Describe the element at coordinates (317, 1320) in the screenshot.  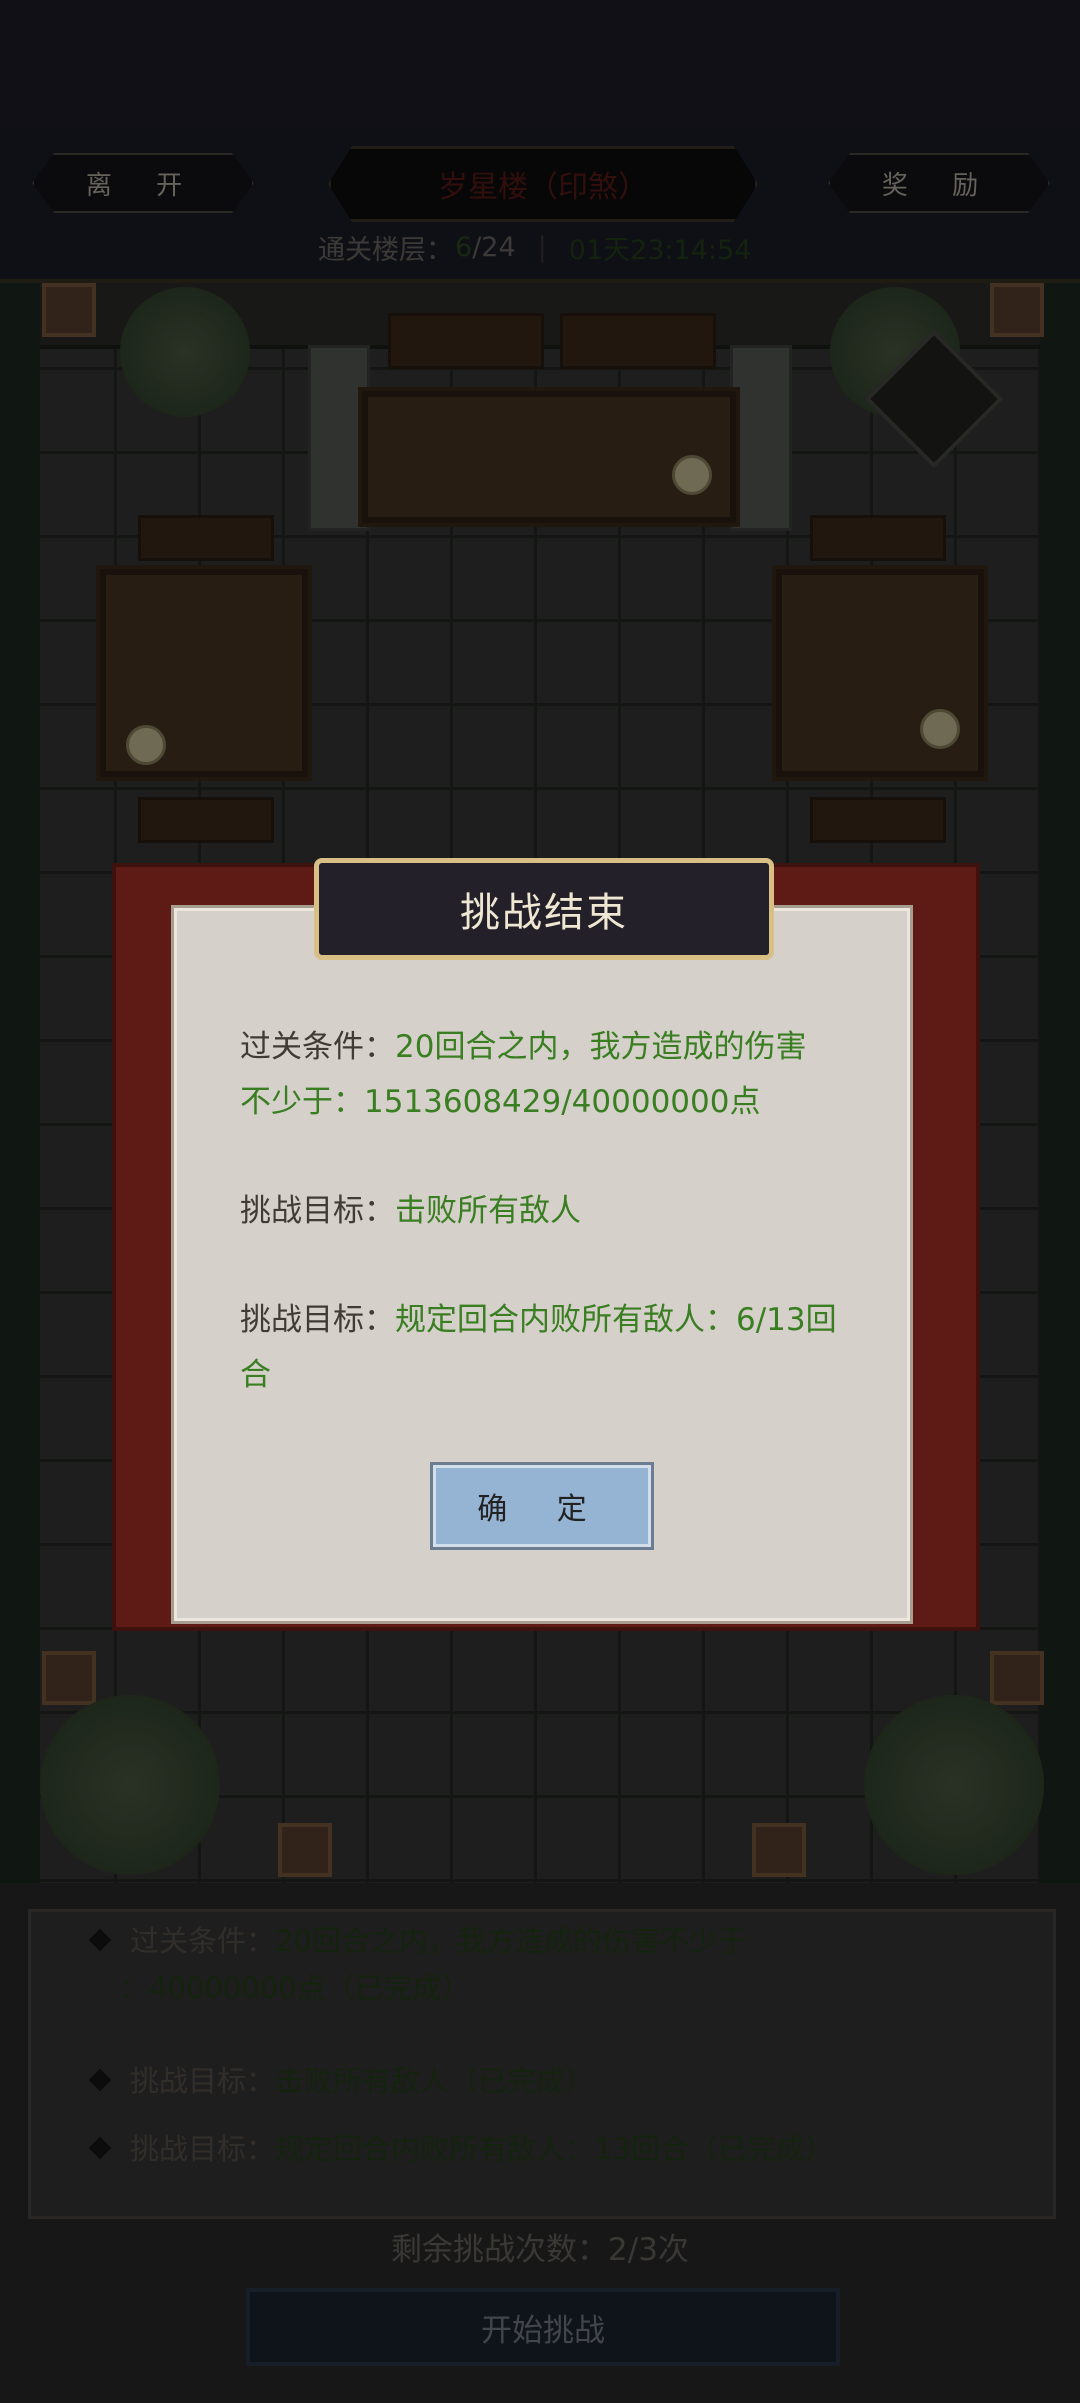
I see `dialog-goal2-label: 挑战目标：` at that location.